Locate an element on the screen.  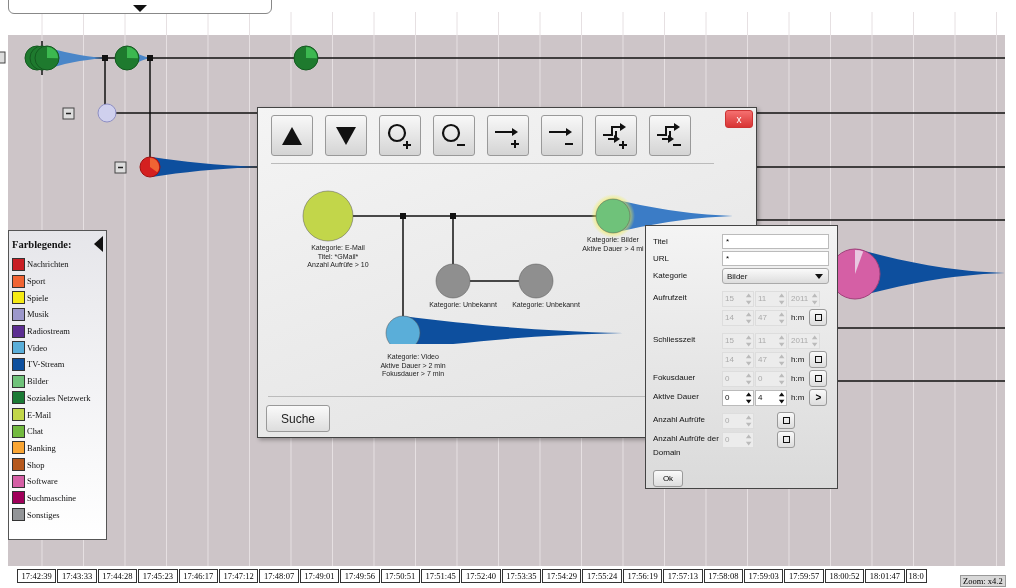
number-spinner: 0 is located at coordinates (738, 397).